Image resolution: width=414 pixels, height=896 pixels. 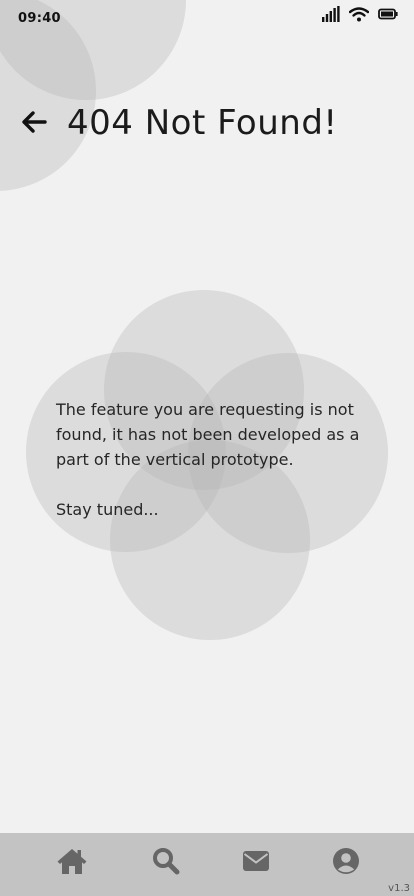 I want to click on back-button, so click(x=34, y=124).